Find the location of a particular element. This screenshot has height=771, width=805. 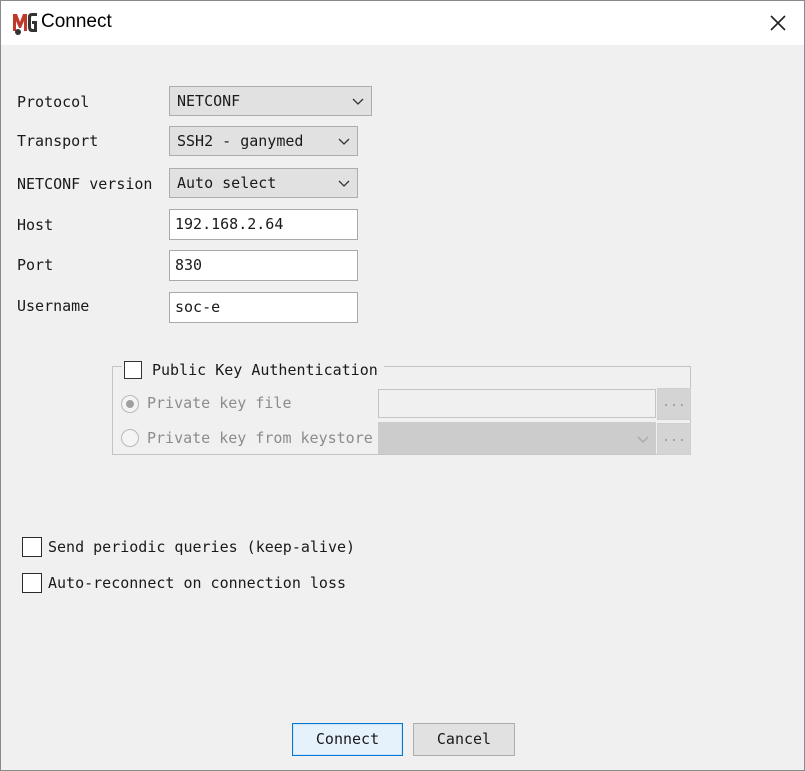

close-button is located at coordinates (778, 23).